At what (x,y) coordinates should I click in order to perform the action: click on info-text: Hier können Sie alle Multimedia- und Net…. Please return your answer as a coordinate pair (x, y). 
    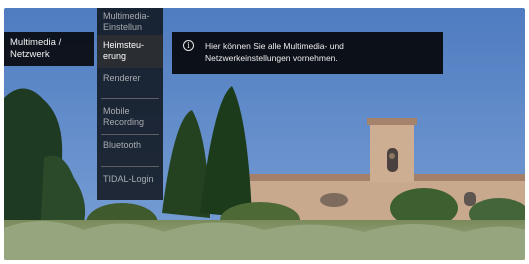
    Looking at the image, I should click on (321, 52).